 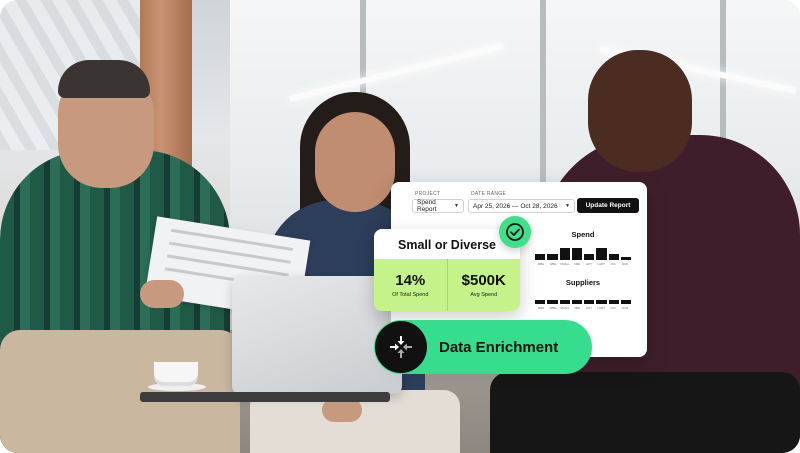 What do you see at coordinates (515, 232) in the screenshot?
I see `check-circle-icon` at bounding box center [515, 232].